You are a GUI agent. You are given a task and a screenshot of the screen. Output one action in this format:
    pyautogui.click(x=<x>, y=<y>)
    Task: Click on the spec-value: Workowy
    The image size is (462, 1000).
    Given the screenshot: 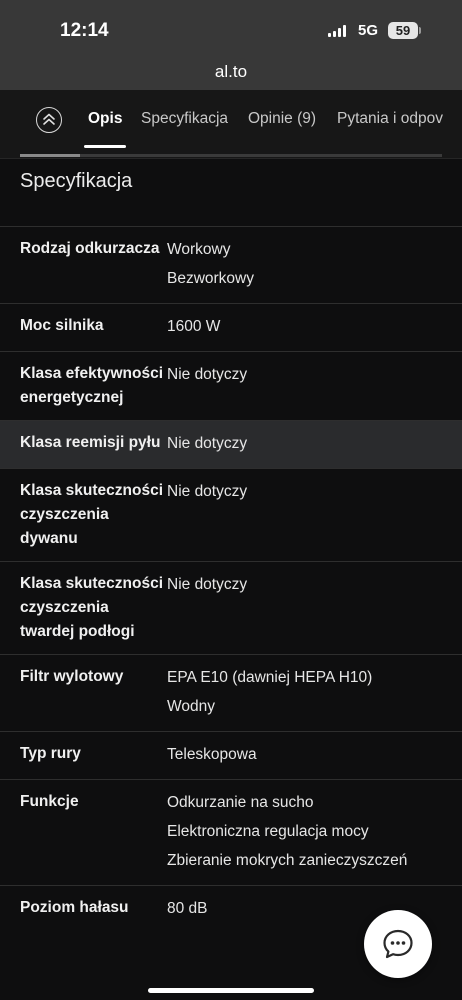 What is the action you would take?
    pyautogui.click(x=199, y=249)
    